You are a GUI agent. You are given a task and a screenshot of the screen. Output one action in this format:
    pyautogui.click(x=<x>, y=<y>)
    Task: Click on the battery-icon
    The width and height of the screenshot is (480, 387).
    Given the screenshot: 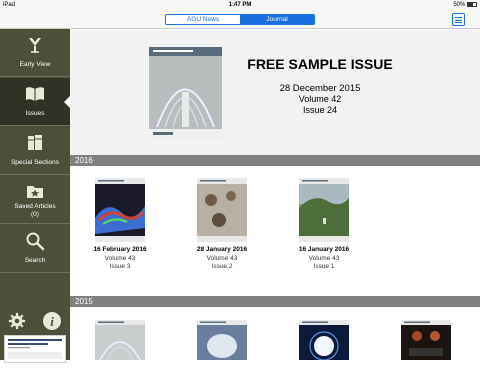 What is the action you would take?
    pyautogui.click(x=472, y=4)
    